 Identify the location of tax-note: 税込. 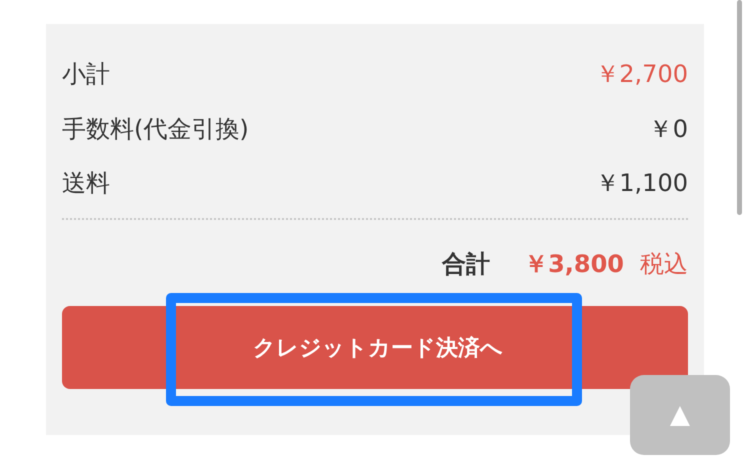
(664, 264).